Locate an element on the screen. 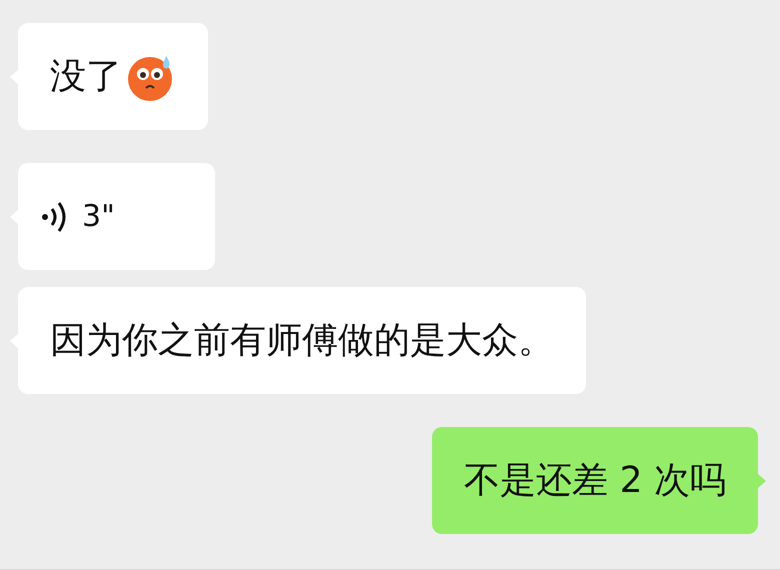 The image size is (780, 570). message-text: 因为你之前有师傅做的是大众。 is located at coordinates (302, 341).